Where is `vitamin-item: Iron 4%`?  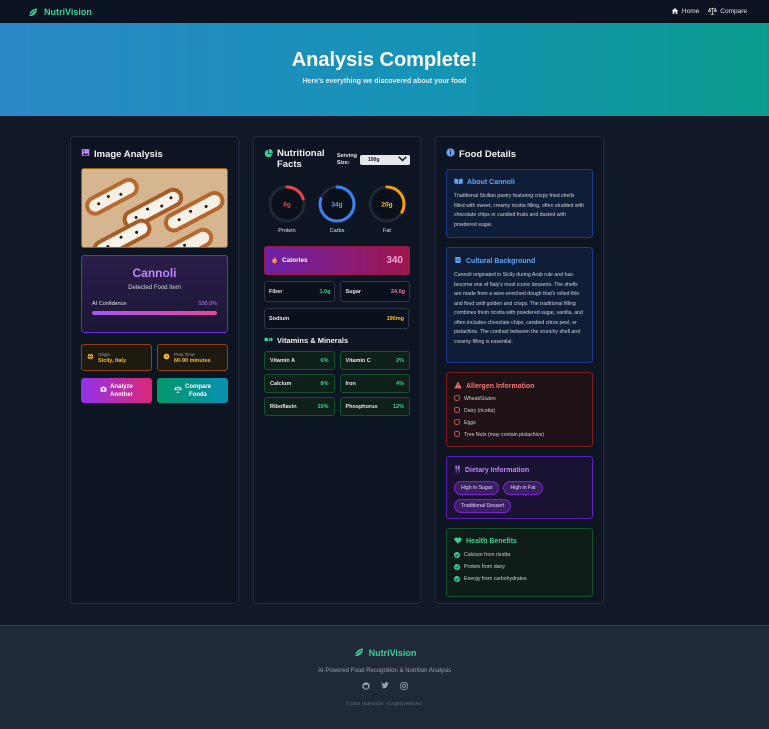
vitamin-item: Iron 4% is located at coordinates (374, 383).